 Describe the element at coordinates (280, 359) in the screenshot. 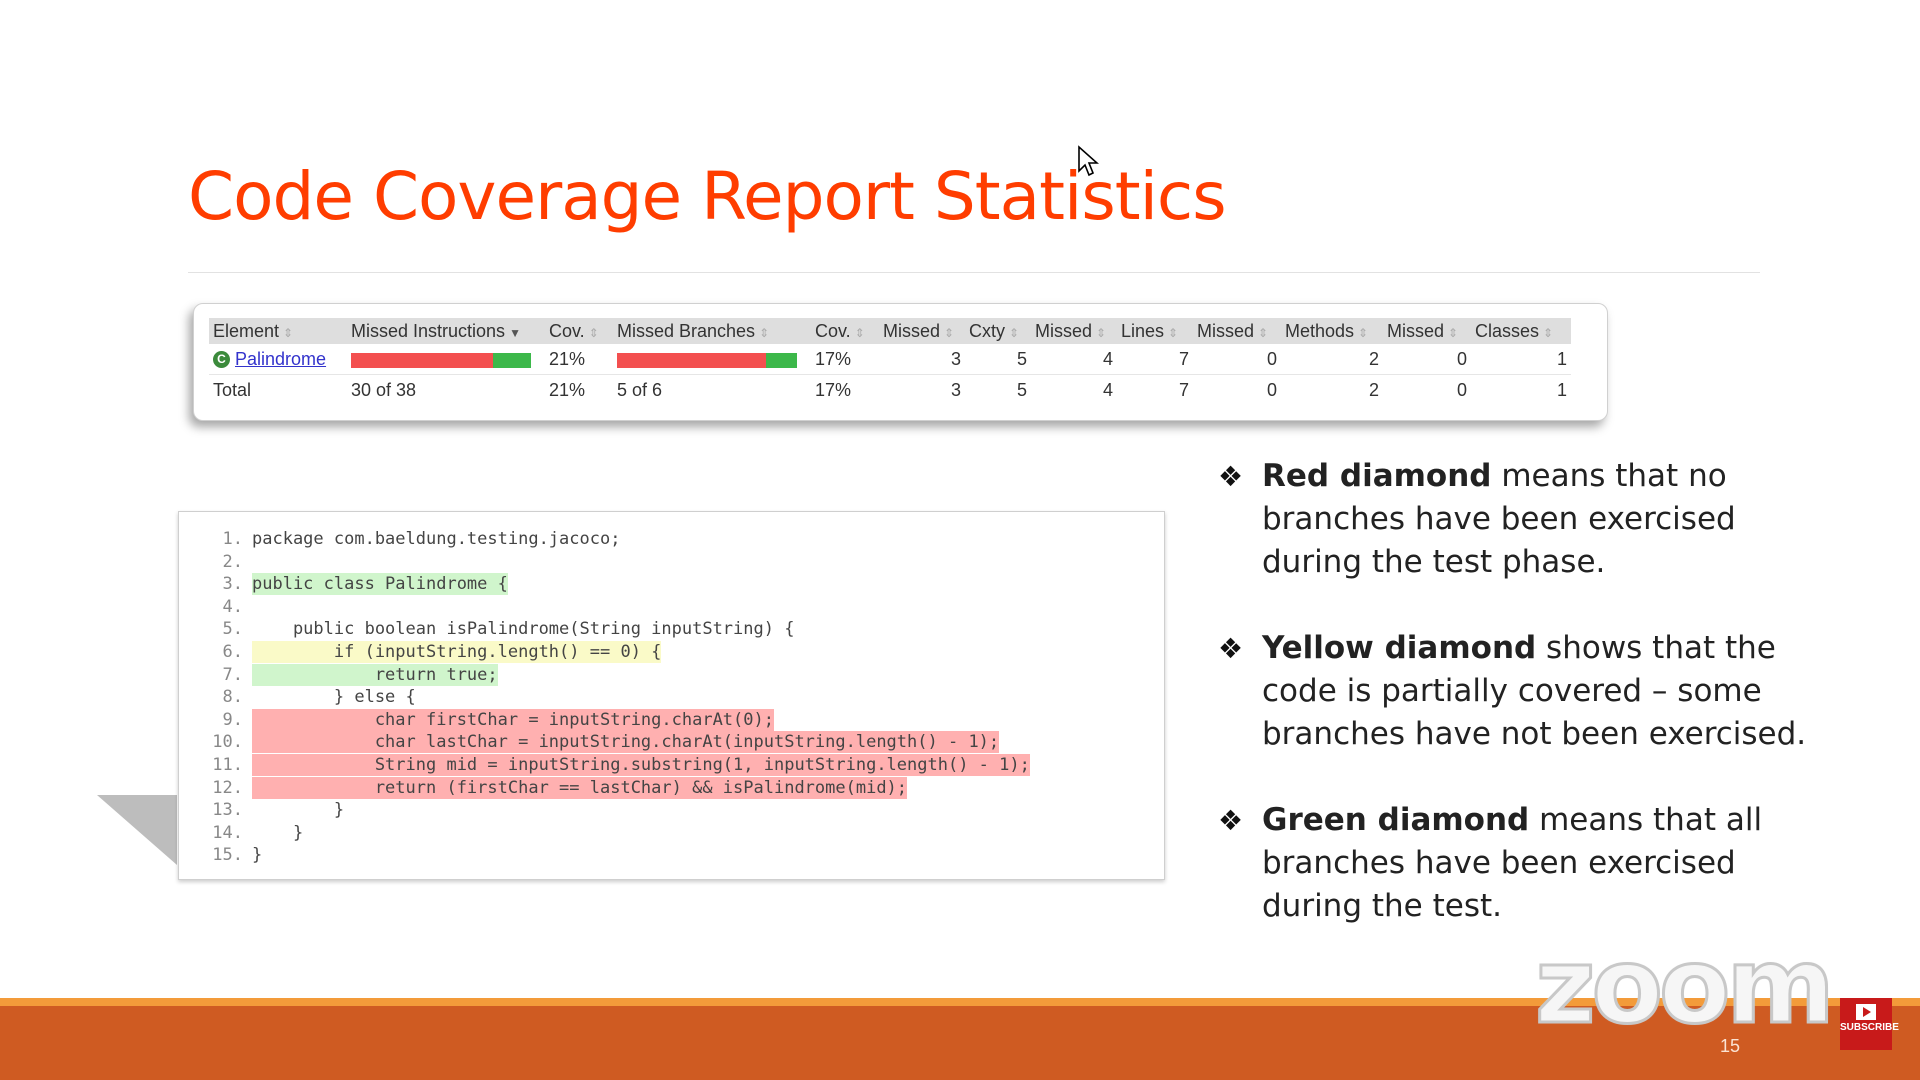

I see `element-link-palindrome: Palindrome` at that location.